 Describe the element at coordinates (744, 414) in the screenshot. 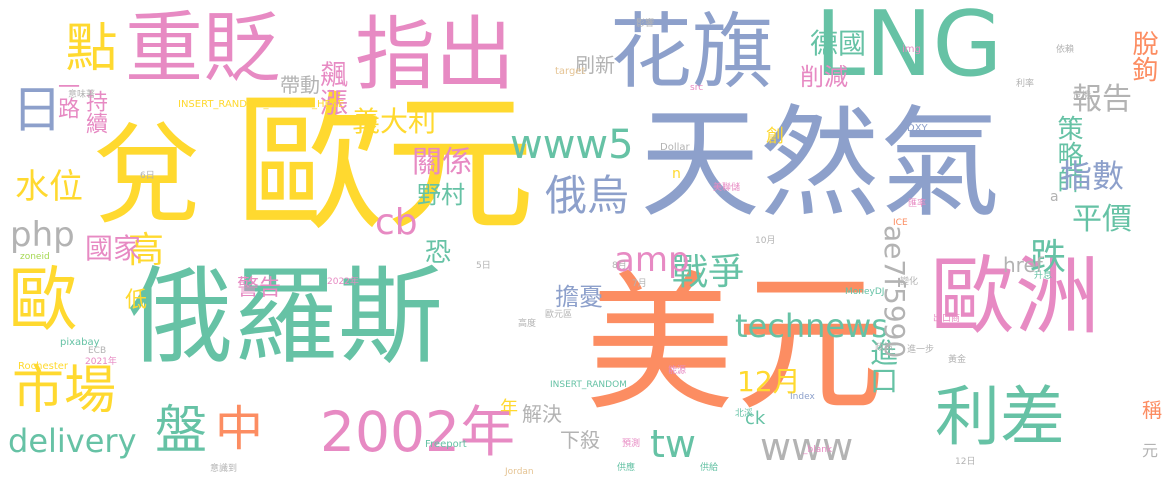

I see `cloud-word: 北溪` at that location.